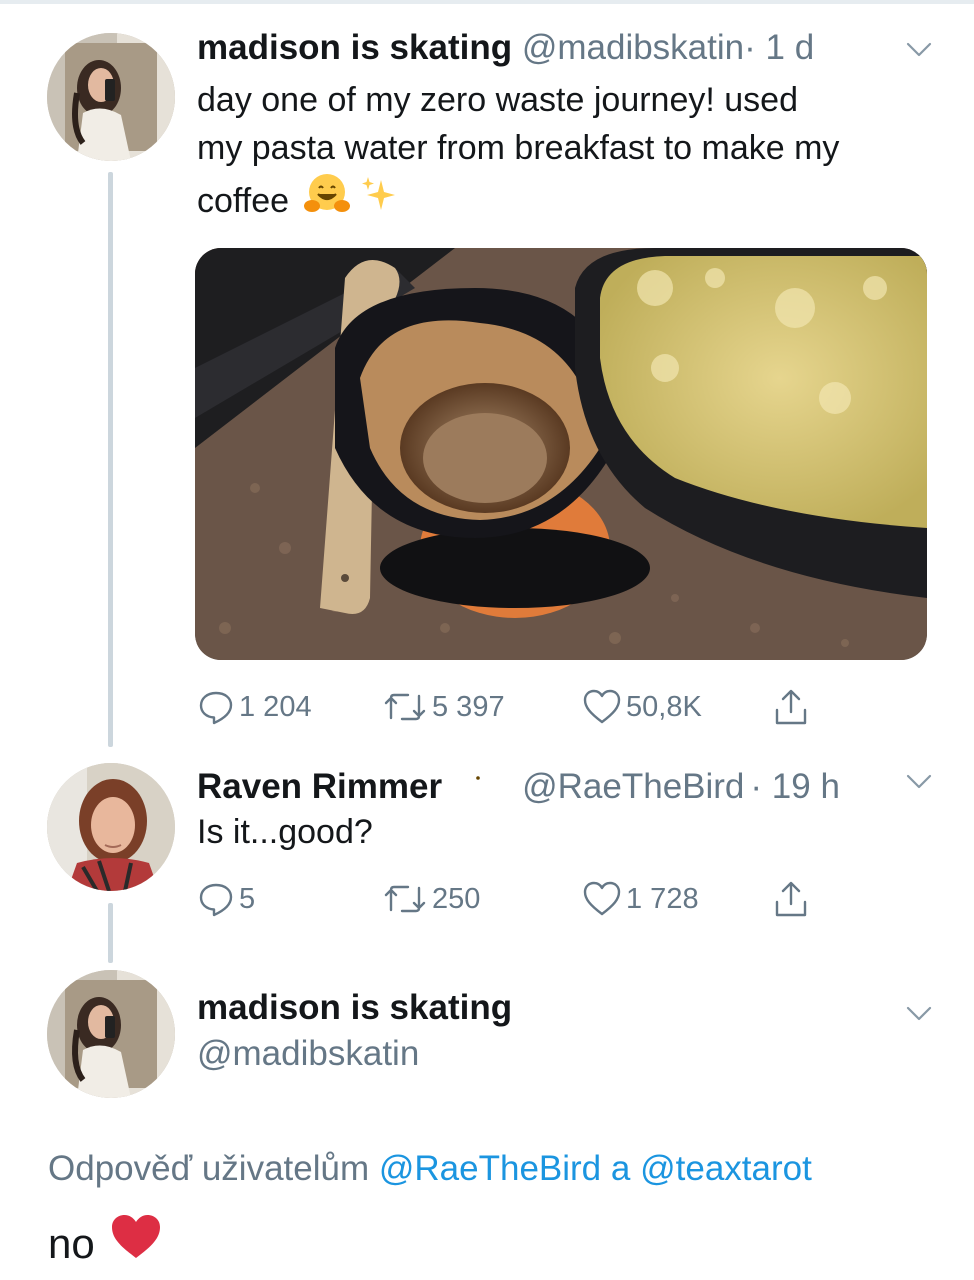 Image resolution: width=974 pixels, height=1280 pixels. What do you see at coordinates (431, 899) in the screenshot?
I see `retweet-button: 250` at bounding box center [431, 899].